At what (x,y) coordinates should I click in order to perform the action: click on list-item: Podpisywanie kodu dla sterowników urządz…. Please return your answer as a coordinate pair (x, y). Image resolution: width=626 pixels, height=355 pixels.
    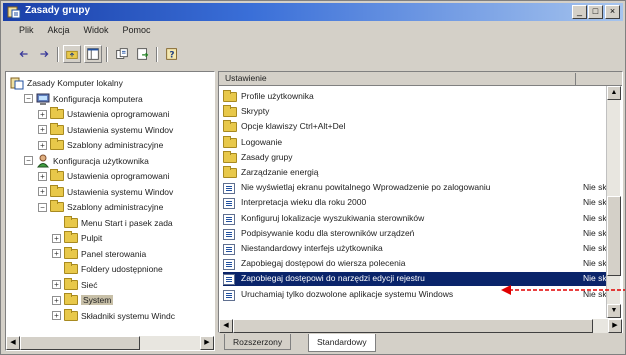
    Looking at the image, I should click on (416, 234).